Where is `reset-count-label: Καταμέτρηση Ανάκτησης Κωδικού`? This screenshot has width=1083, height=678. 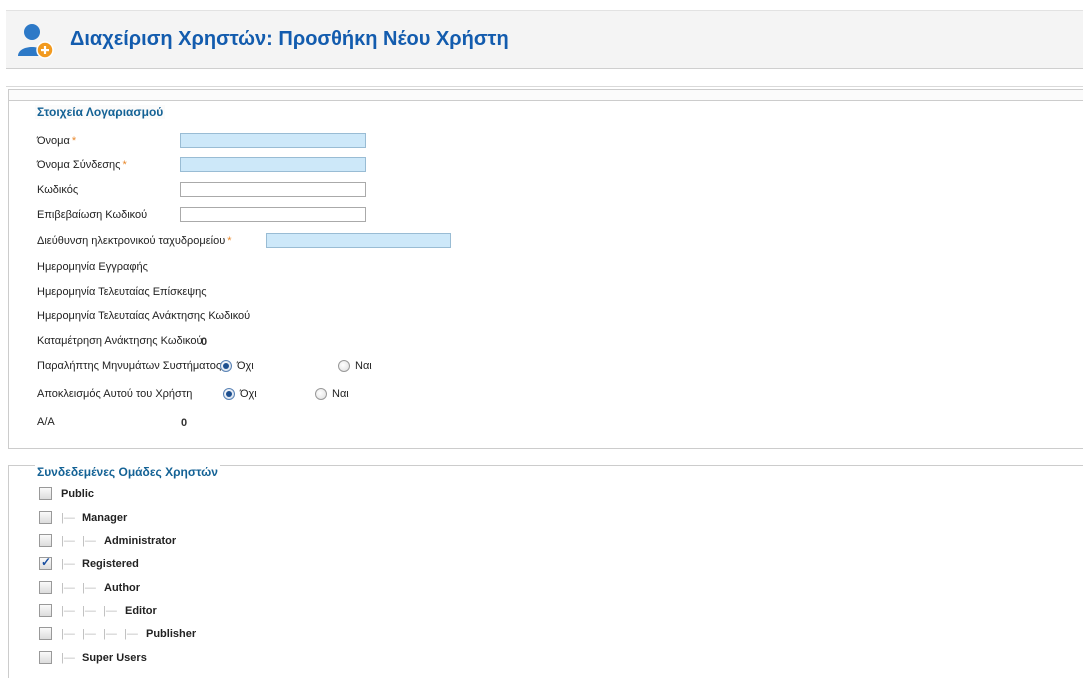
reset-count-label: Καταμέτρηση Ανάκτησης Κωδικού is located at coordinates (120, 341).